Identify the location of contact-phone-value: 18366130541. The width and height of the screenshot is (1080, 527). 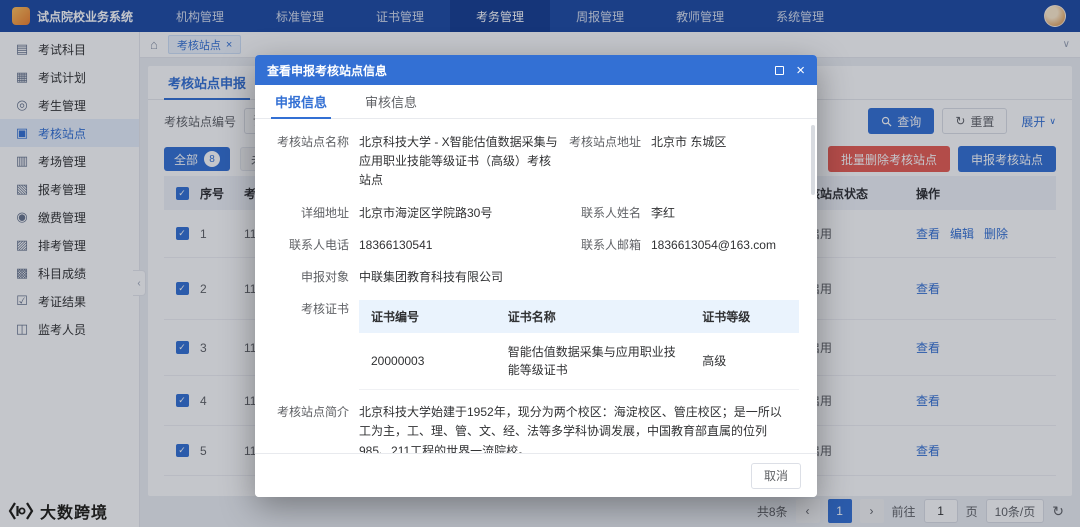
(396, 244).